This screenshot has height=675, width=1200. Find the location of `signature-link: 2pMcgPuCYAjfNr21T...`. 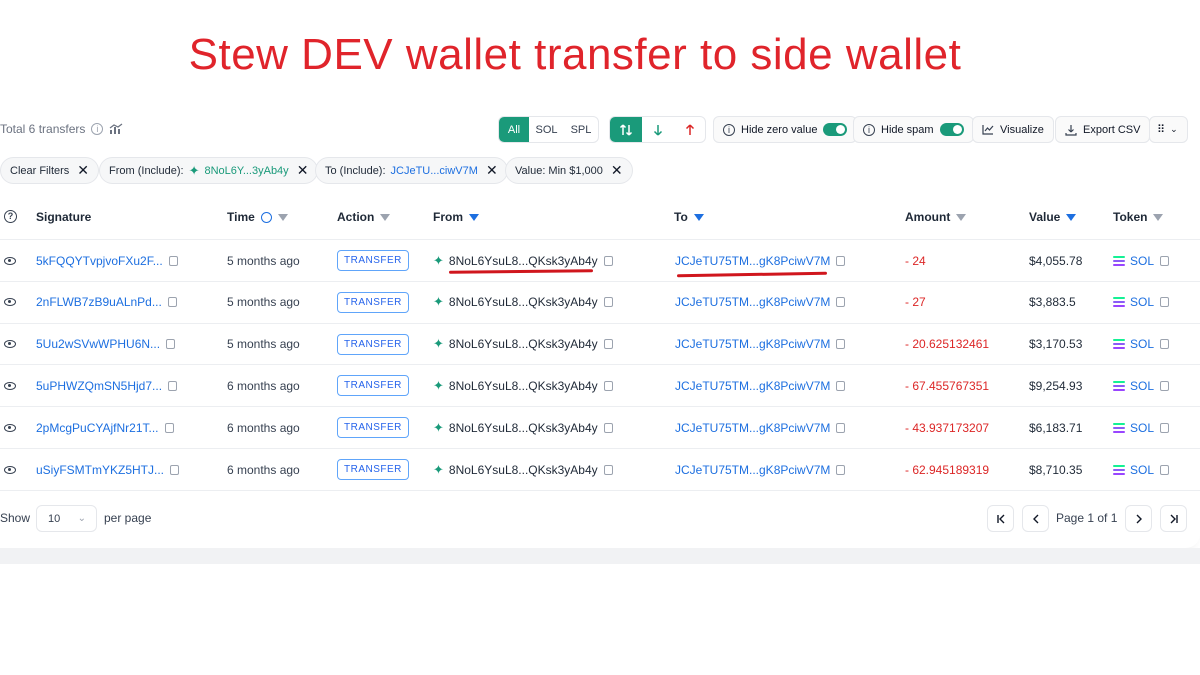

signature-link: 2pMcgPuCYAjfNr21T... is located at coordinates (97, 428).